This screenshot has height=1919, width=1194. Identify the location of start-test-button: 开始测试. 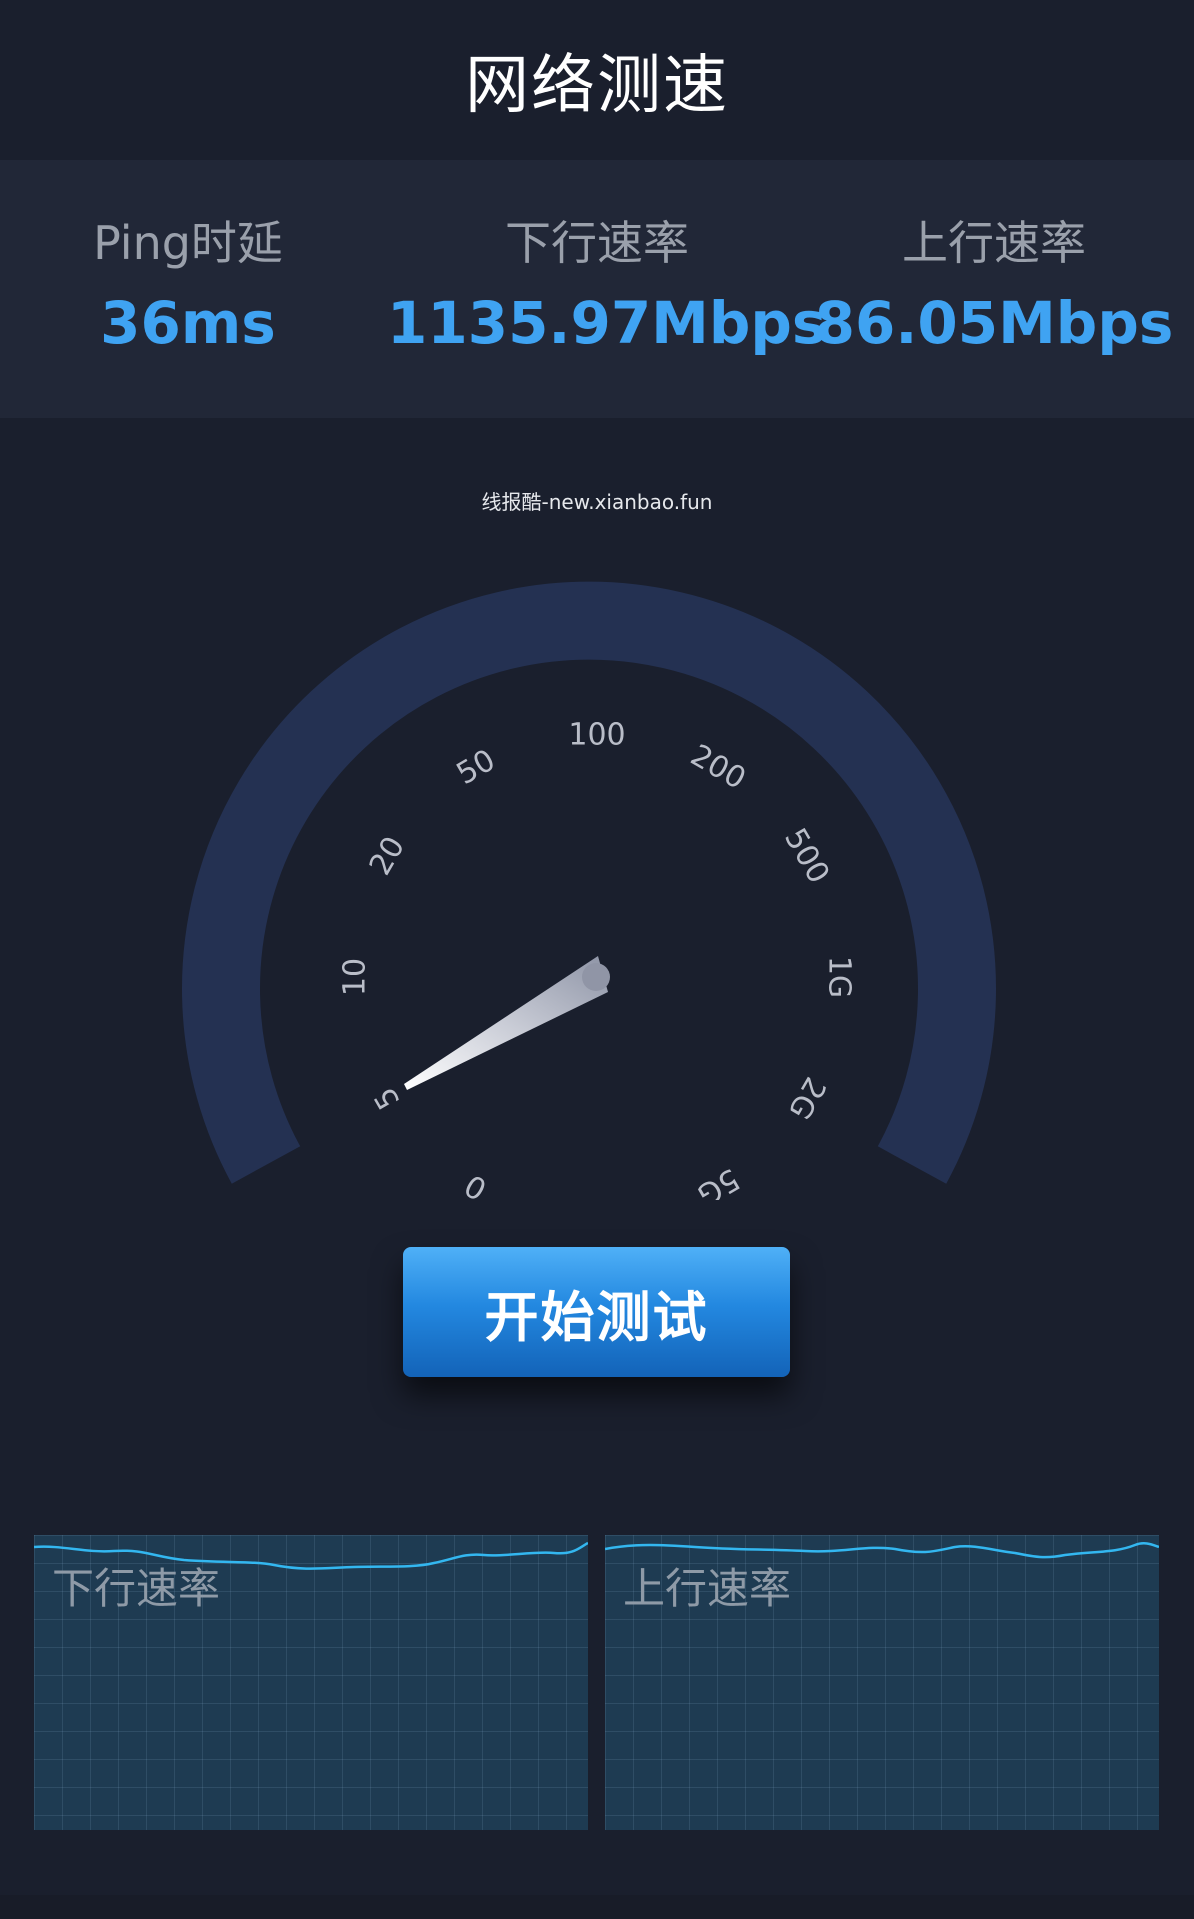
(596, 1312).